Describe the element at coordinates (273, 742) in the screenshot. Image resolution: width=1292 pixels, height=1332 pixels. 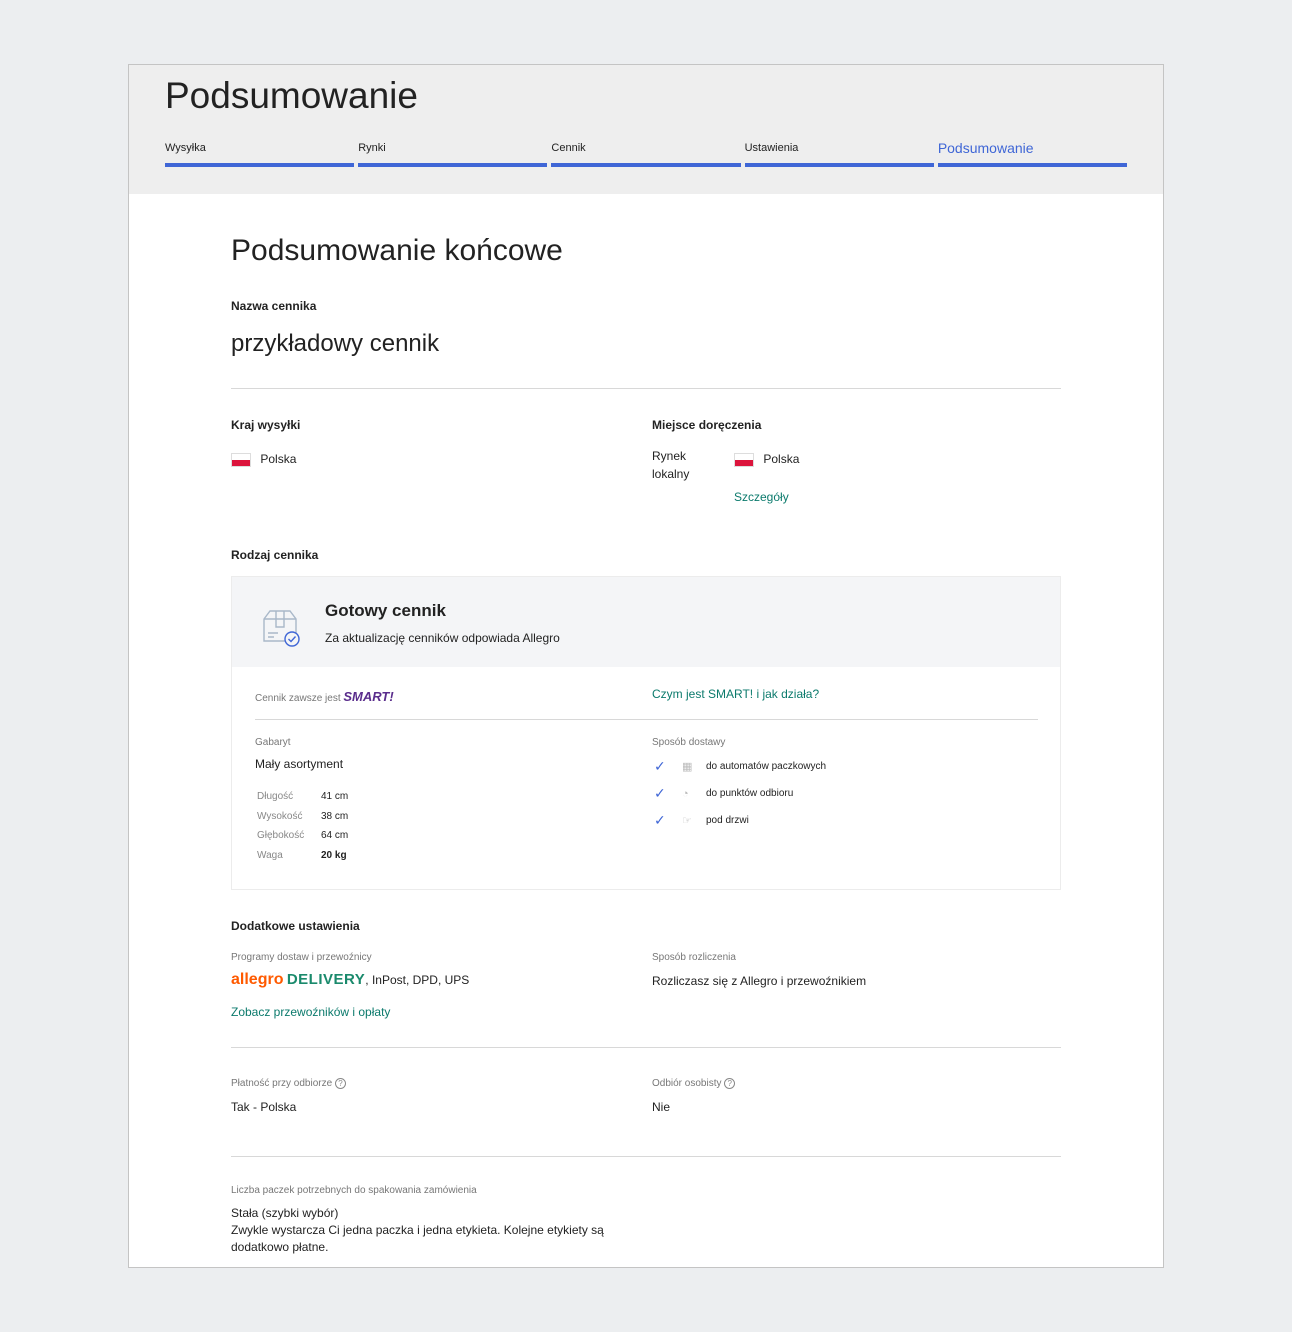
I see `size-label: Gabaryt` at that location.